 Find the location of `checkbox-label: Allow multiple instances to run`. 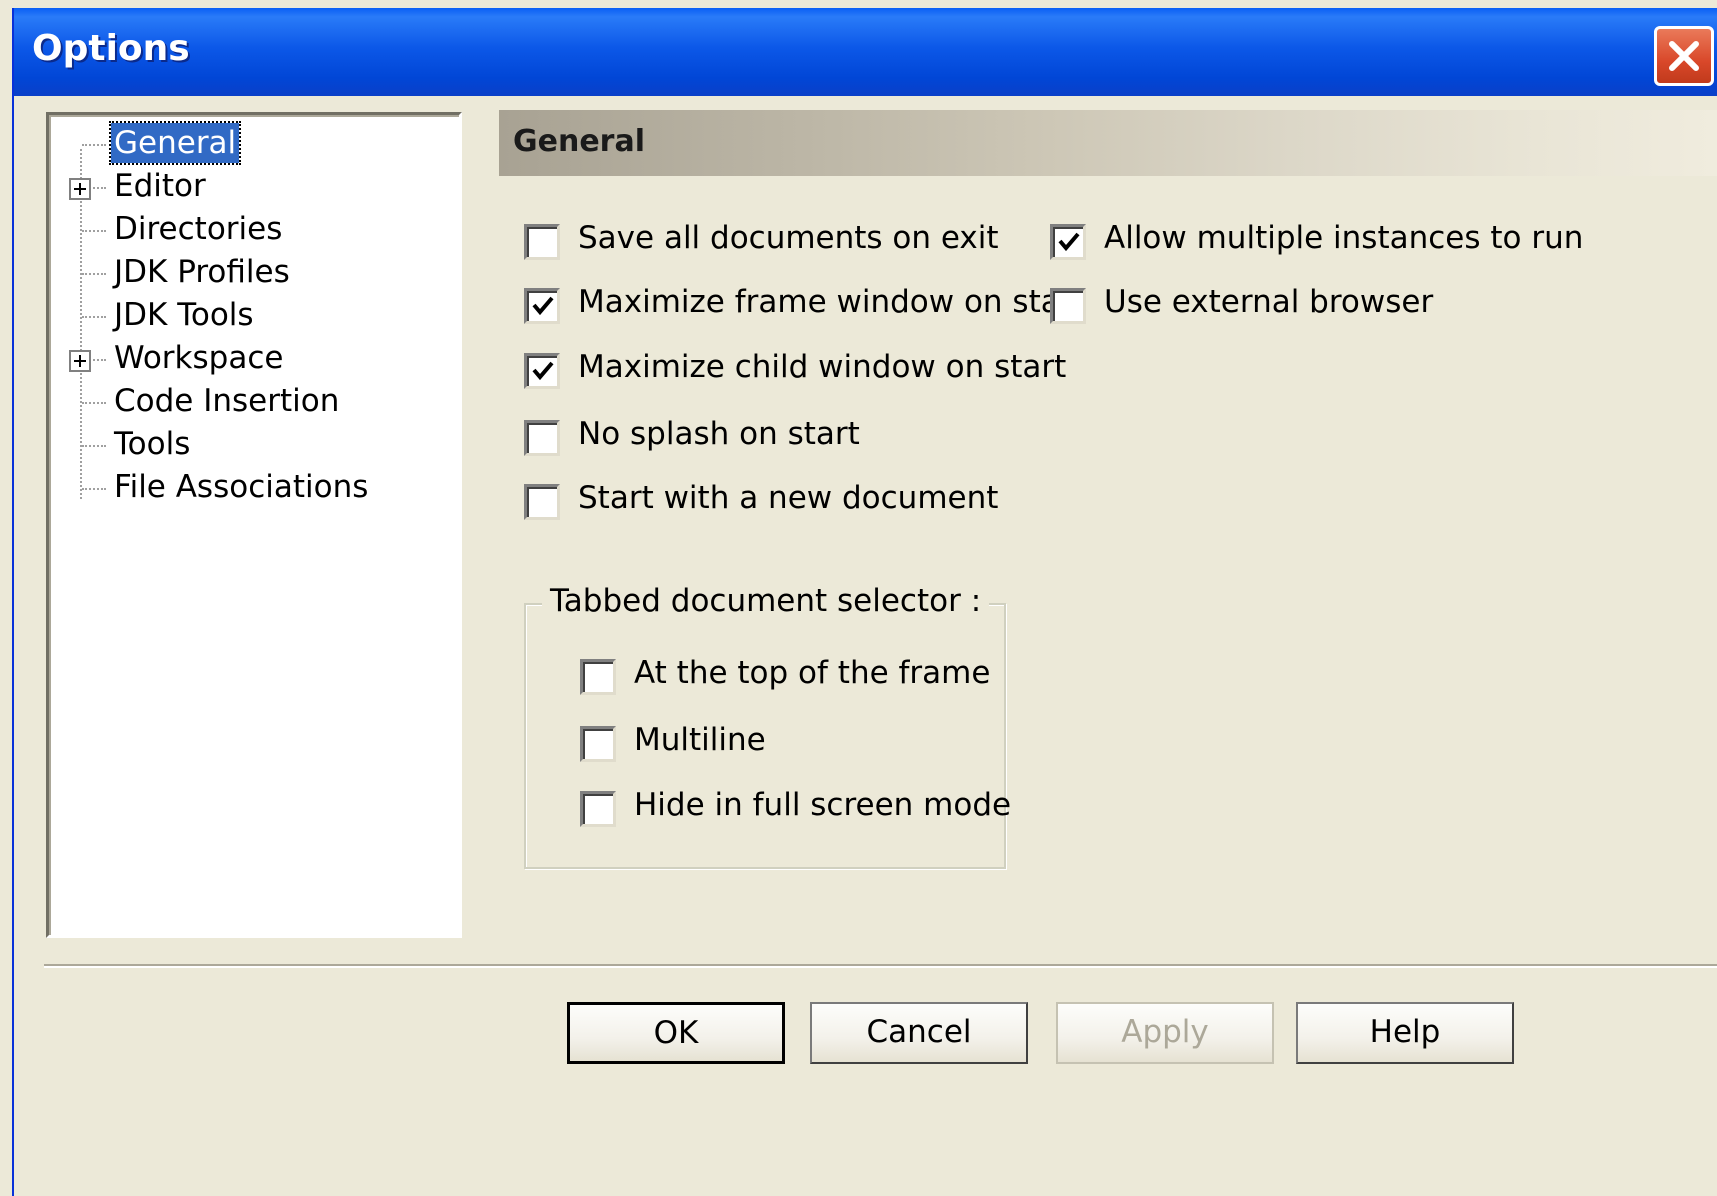

checkbox-label: Allow multiple instances to run is located at coordinates (1344, 238).